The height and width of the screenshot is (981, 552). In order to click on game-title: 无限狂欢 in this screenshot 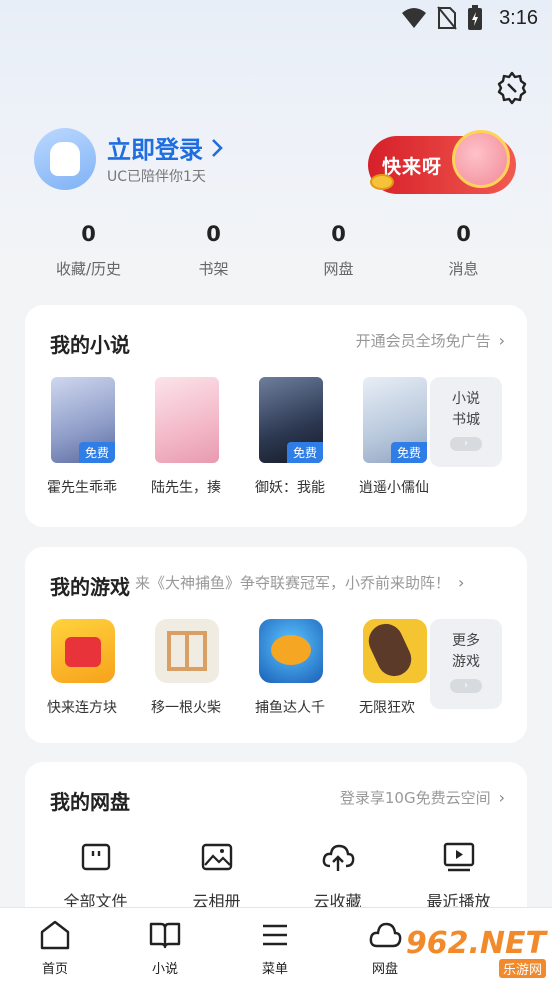, I will do `click(387, 708)`.